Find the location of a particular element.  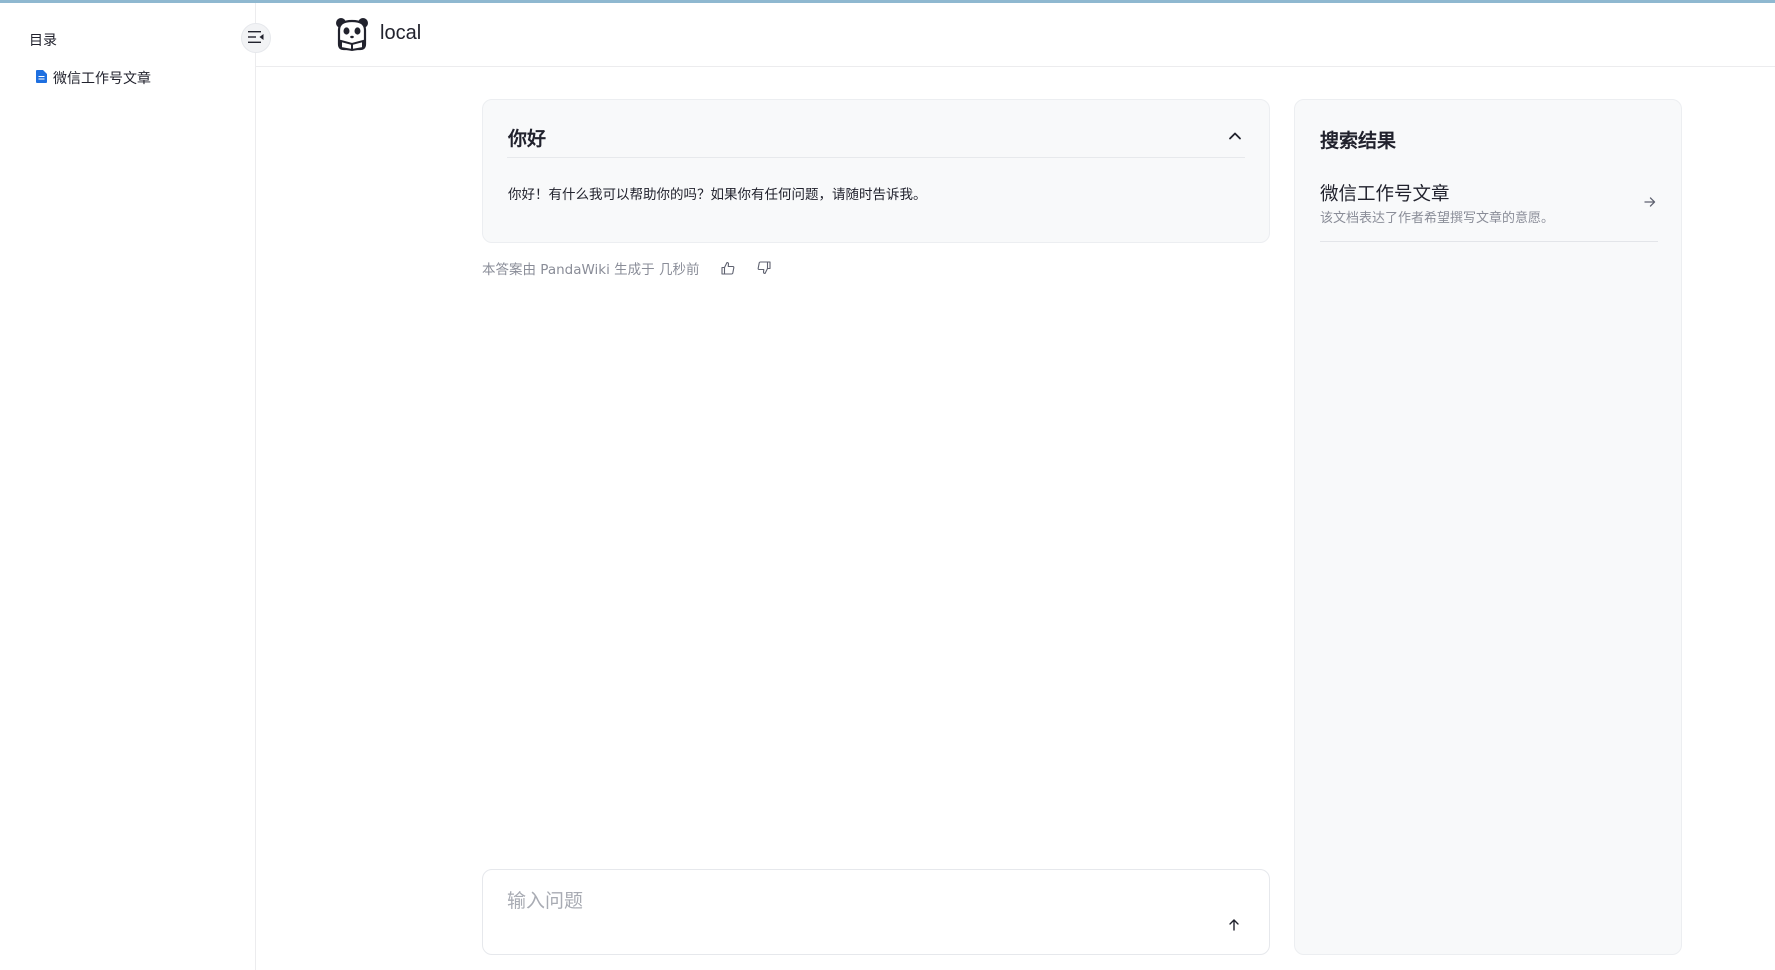

thumbs-up-icon is located at coordinates (728, 268).